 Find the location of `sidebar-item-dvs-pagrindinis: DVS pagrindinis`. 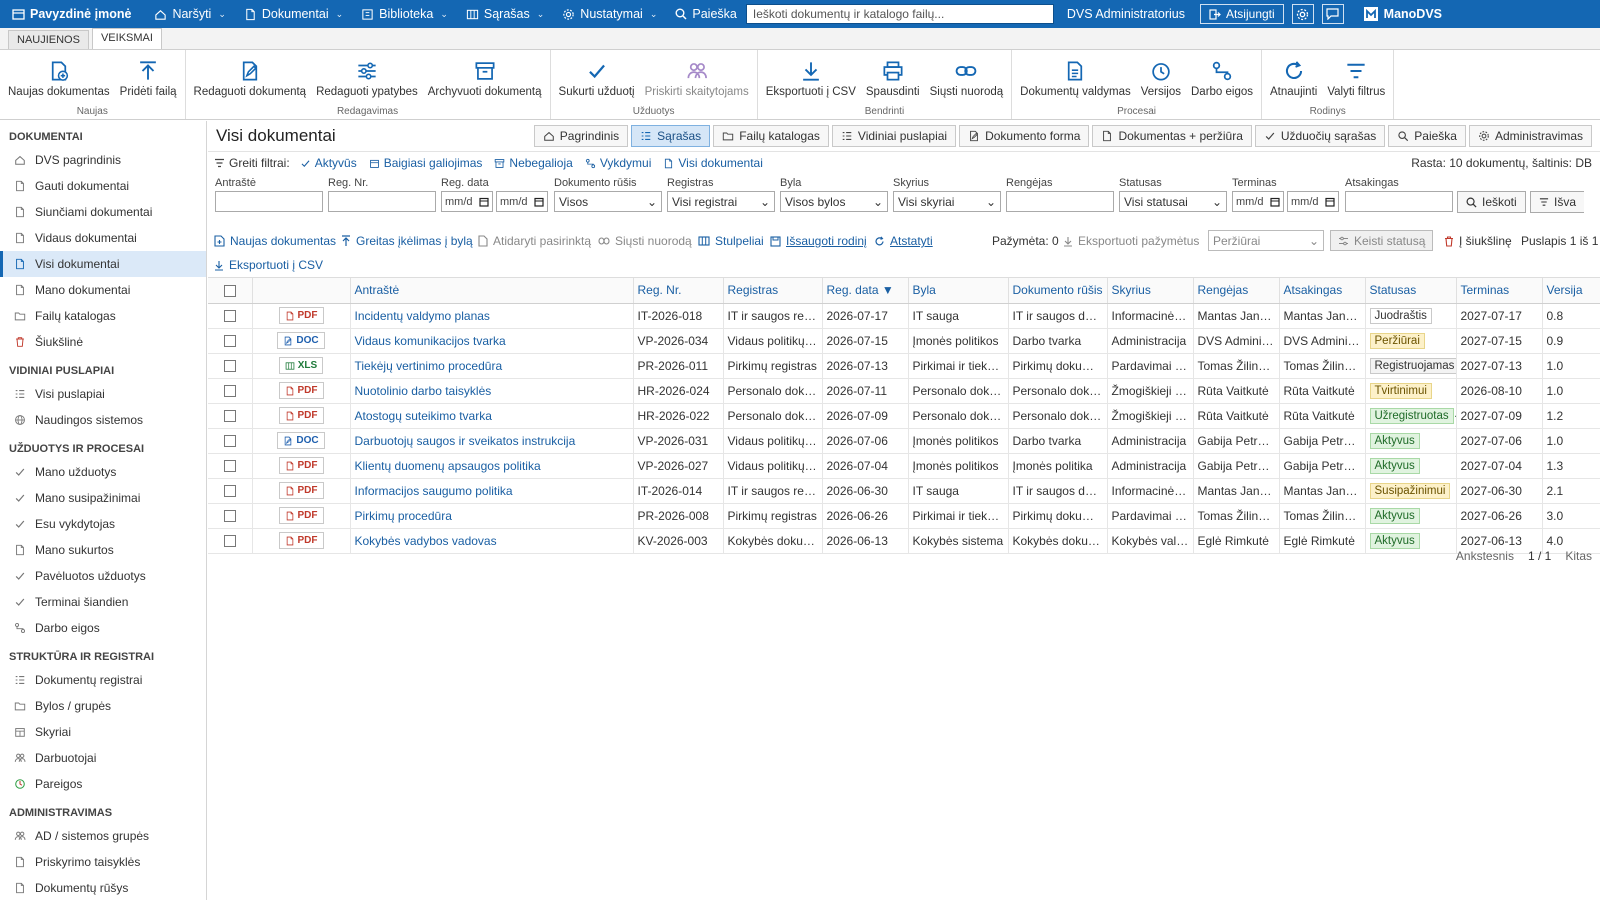

sidebar-item-dvs-pagrindinis: DVS pagrindinis is located at coordinates (103, 160).